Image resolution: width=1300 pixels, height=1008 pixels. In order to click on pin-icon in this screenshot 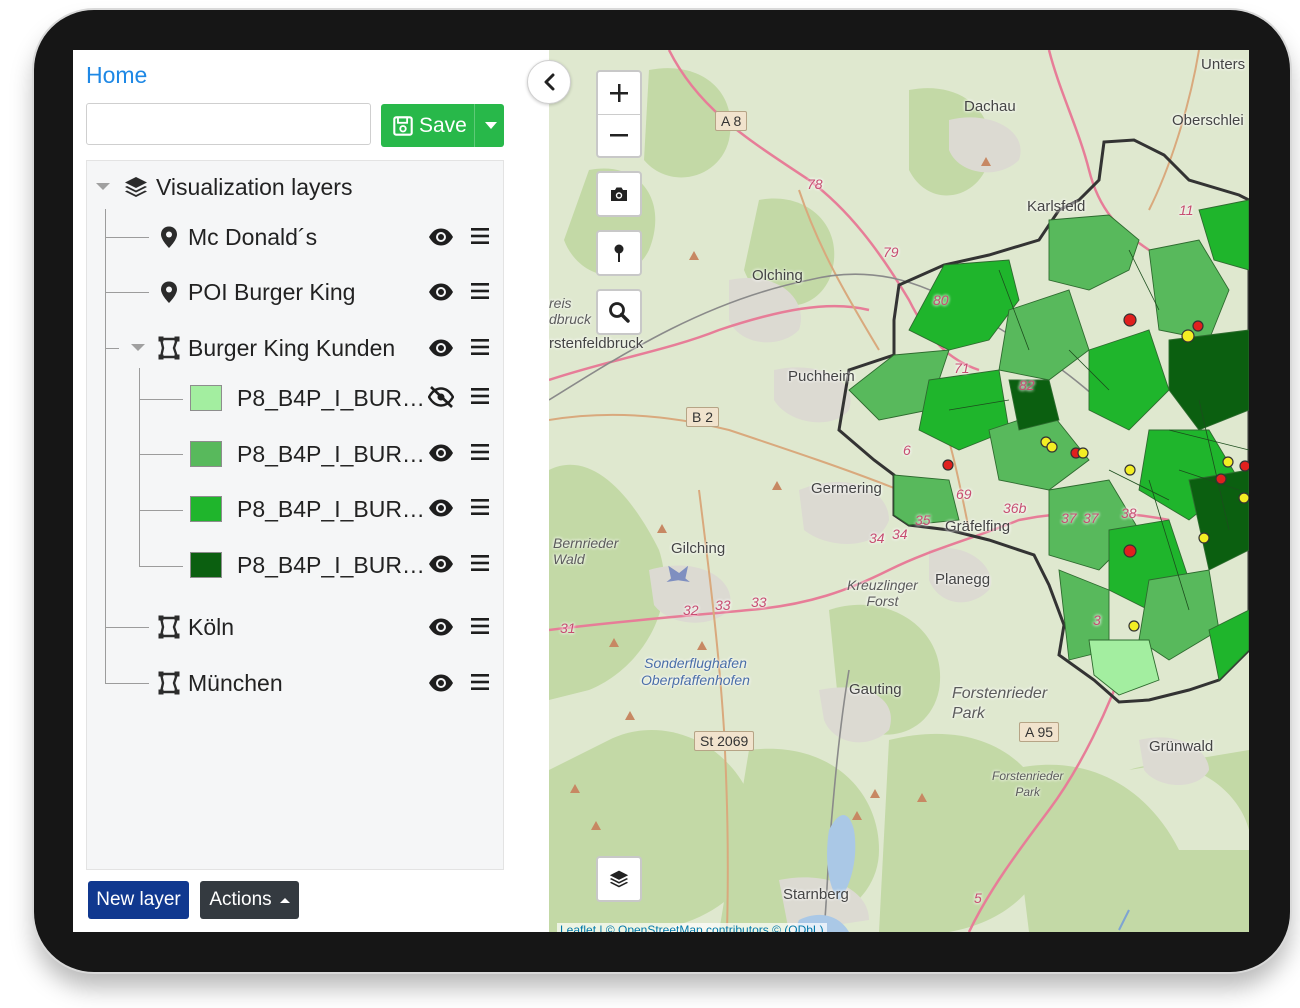, I will do `click(619, 253)`.